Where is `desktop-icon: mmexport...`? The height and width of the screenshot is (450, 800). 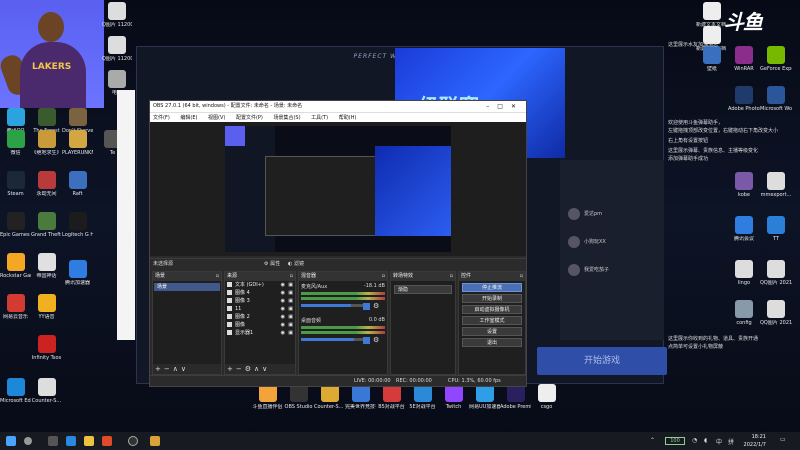
desktop-icon: mmexport... is located at coordinates (776, 185).